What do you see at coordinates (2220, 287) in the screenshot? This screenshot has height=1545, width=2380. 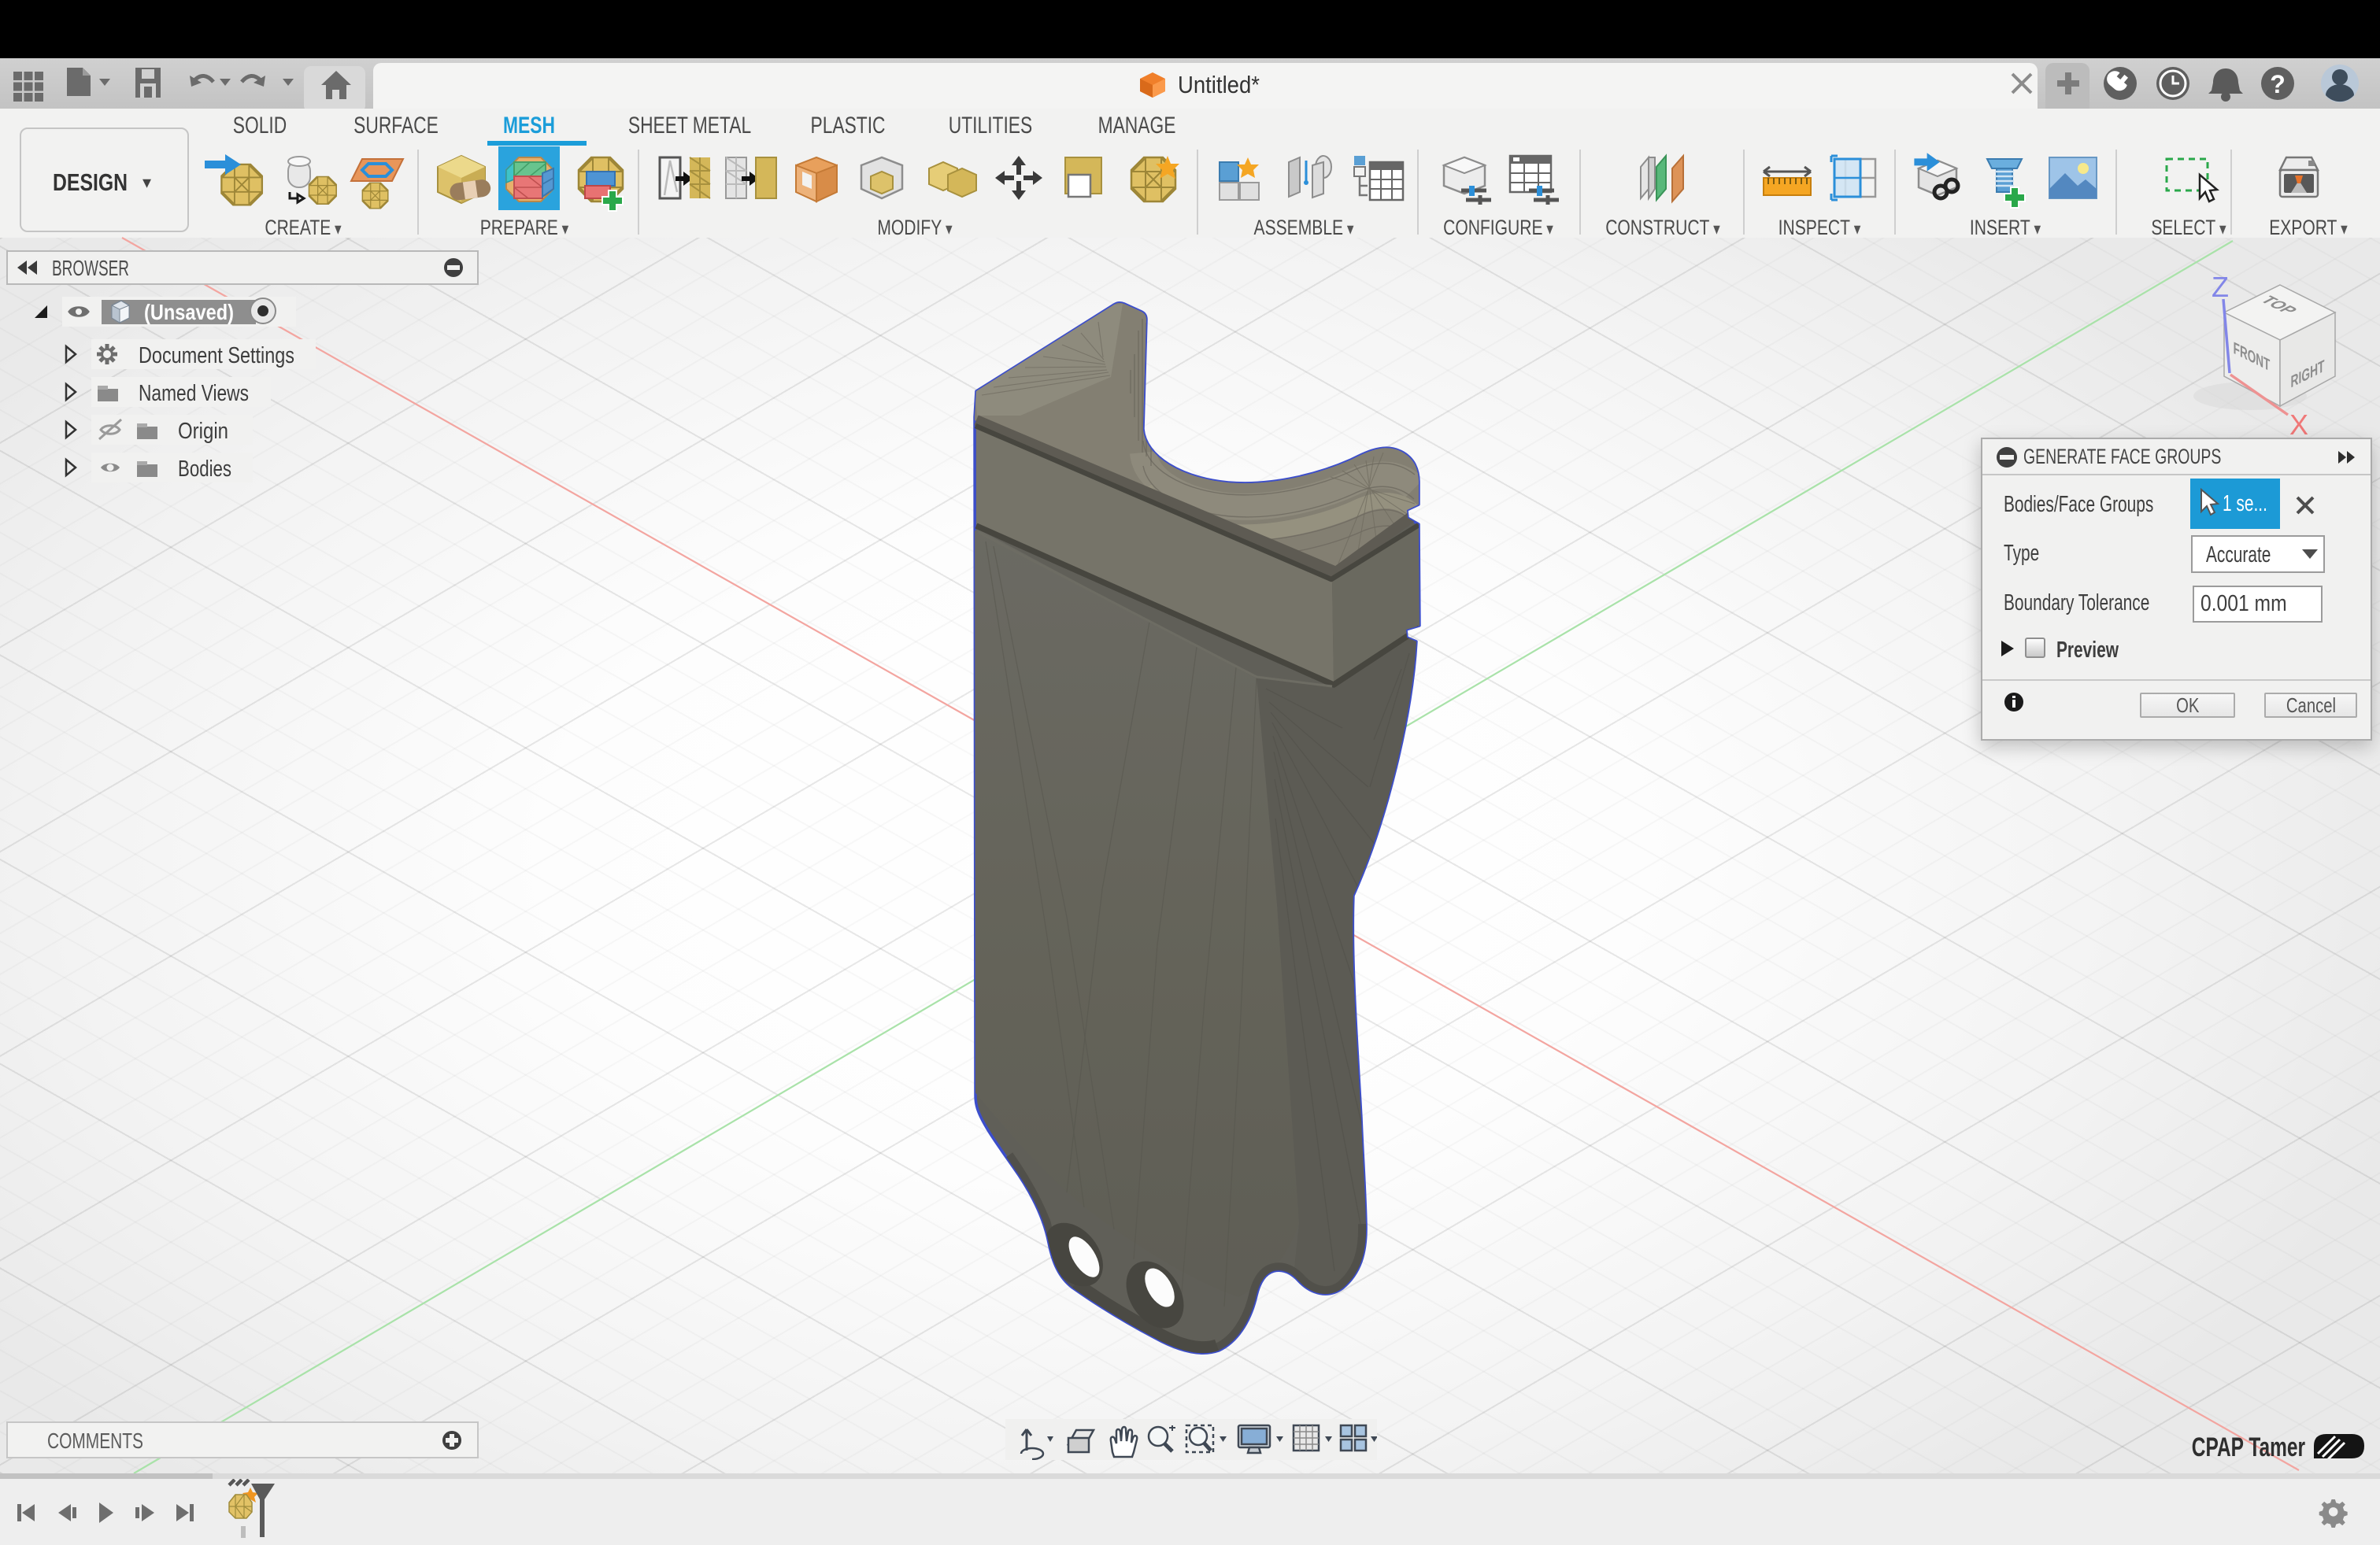 I see `svg-text: Z` at bounding box center [2220, 287].